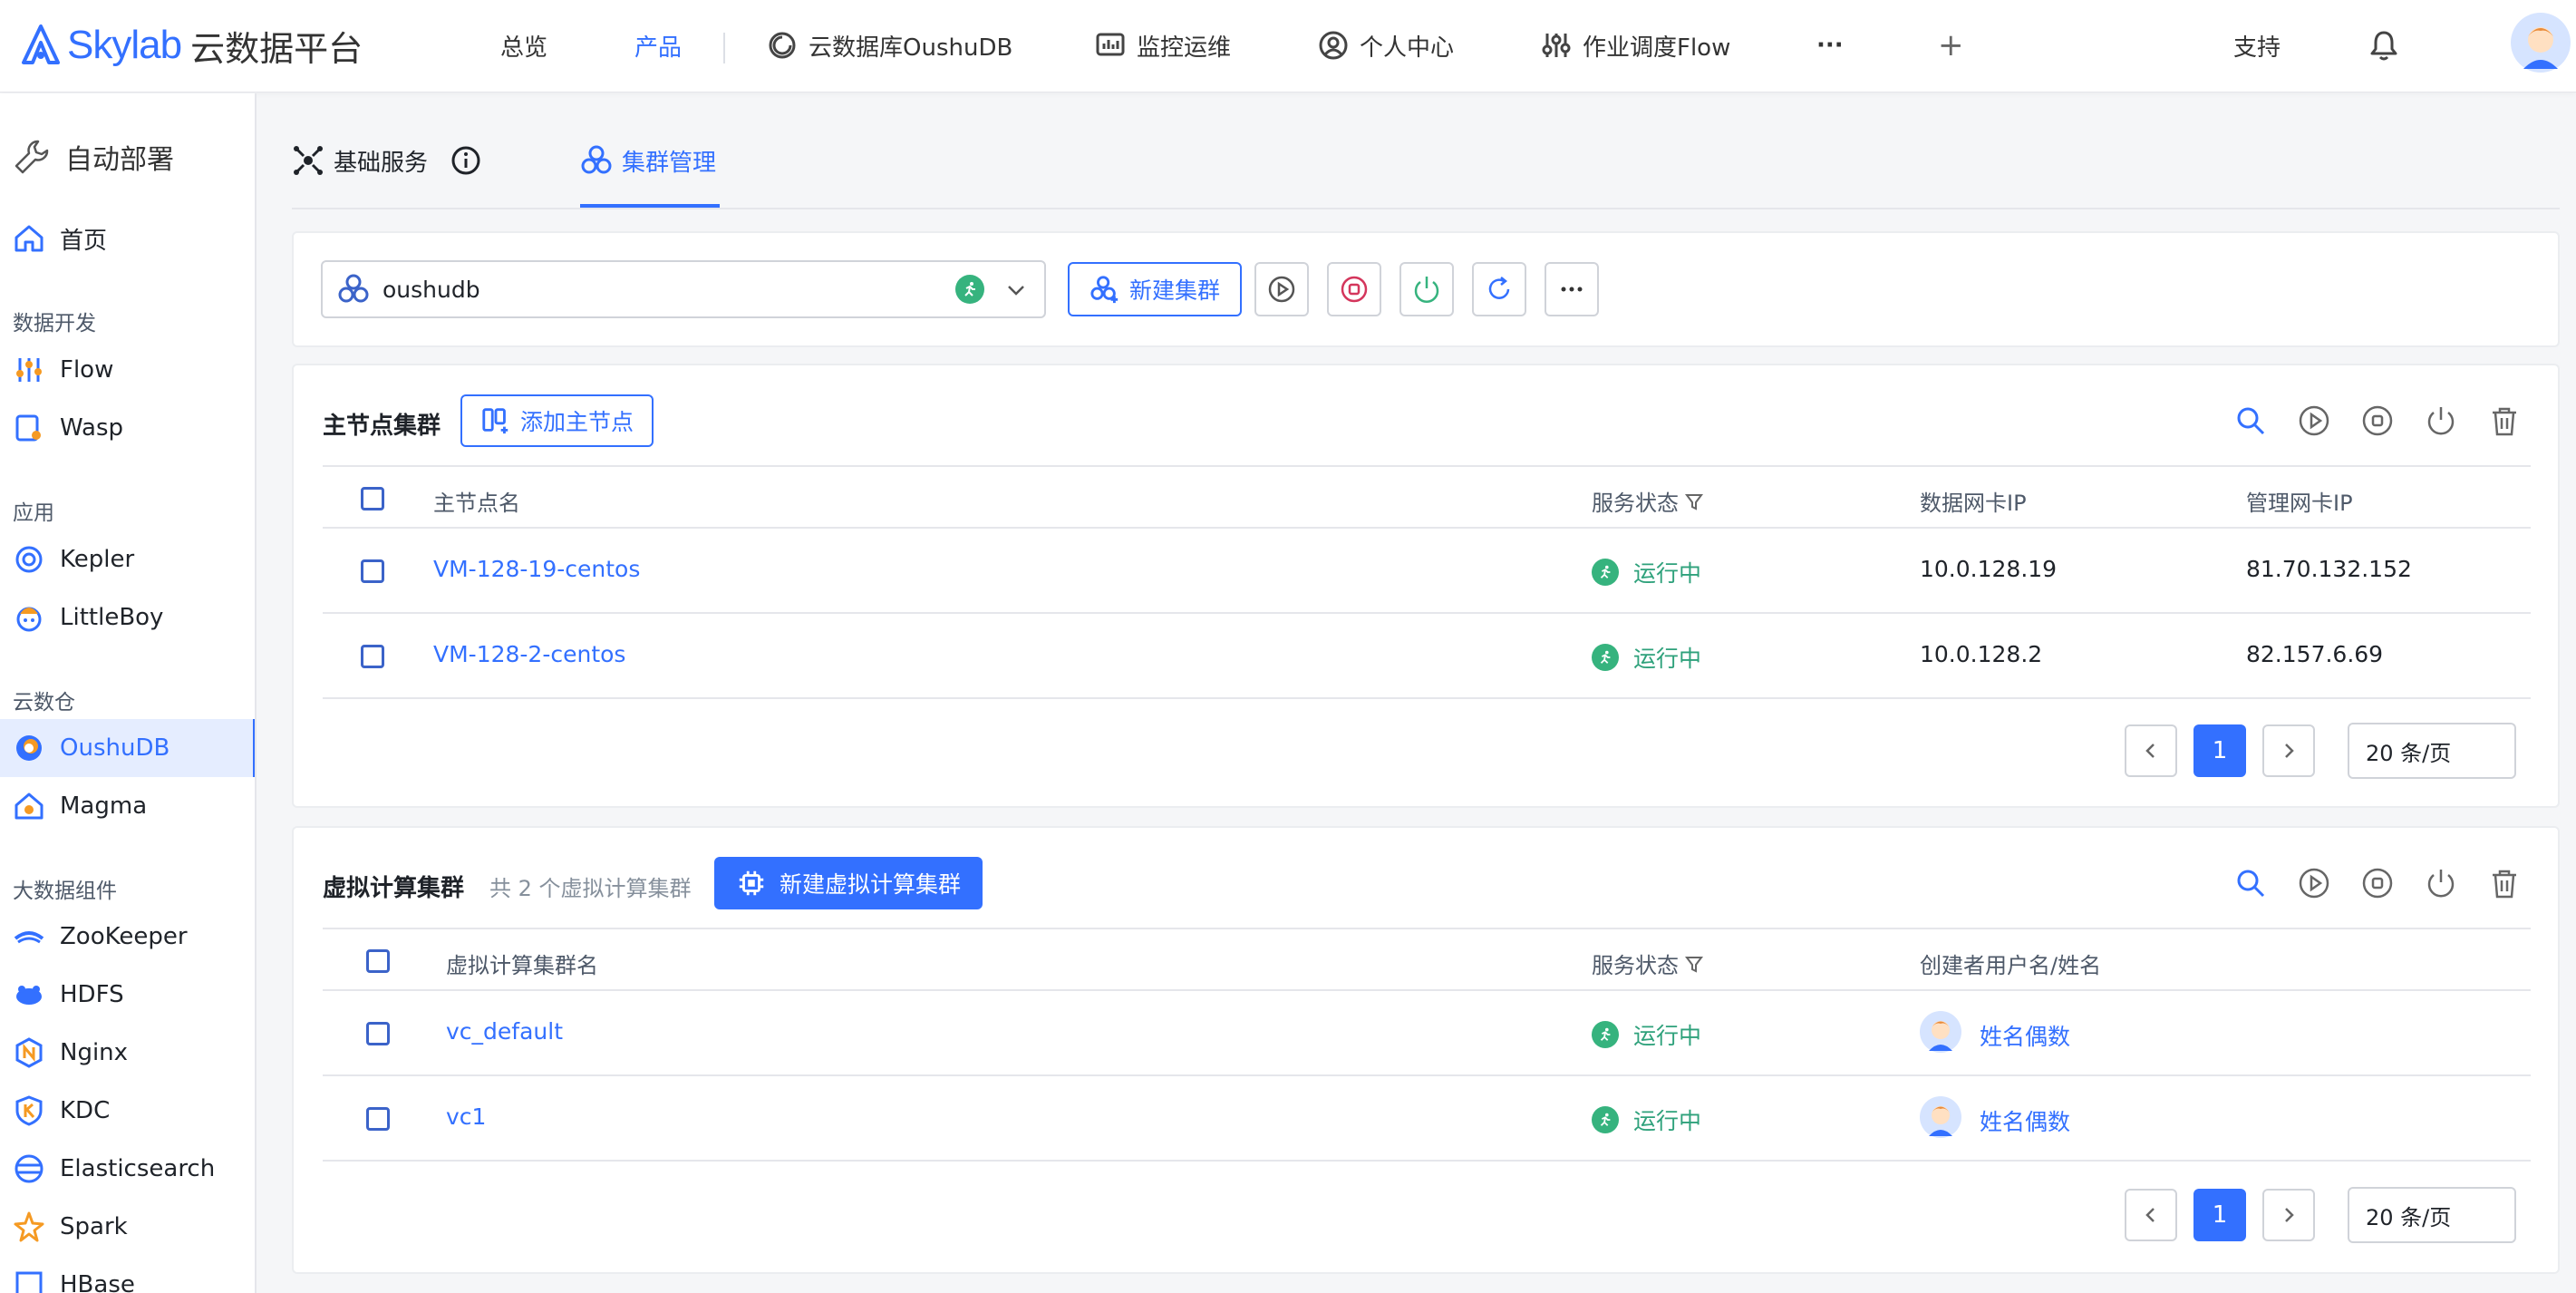  Describe the element at coordinates (536, 569) in the screenshot. I see `node-name-link: VM-128-19-centos` at that location.